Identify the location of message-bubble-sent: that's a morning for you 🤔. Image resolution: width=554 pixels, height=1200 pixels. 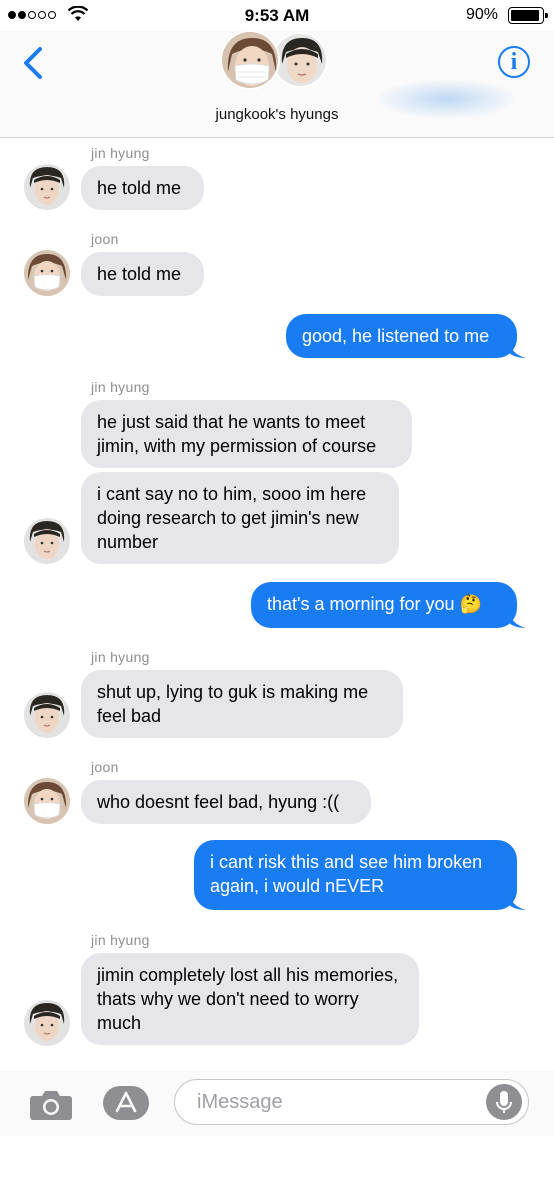
(384, 605).